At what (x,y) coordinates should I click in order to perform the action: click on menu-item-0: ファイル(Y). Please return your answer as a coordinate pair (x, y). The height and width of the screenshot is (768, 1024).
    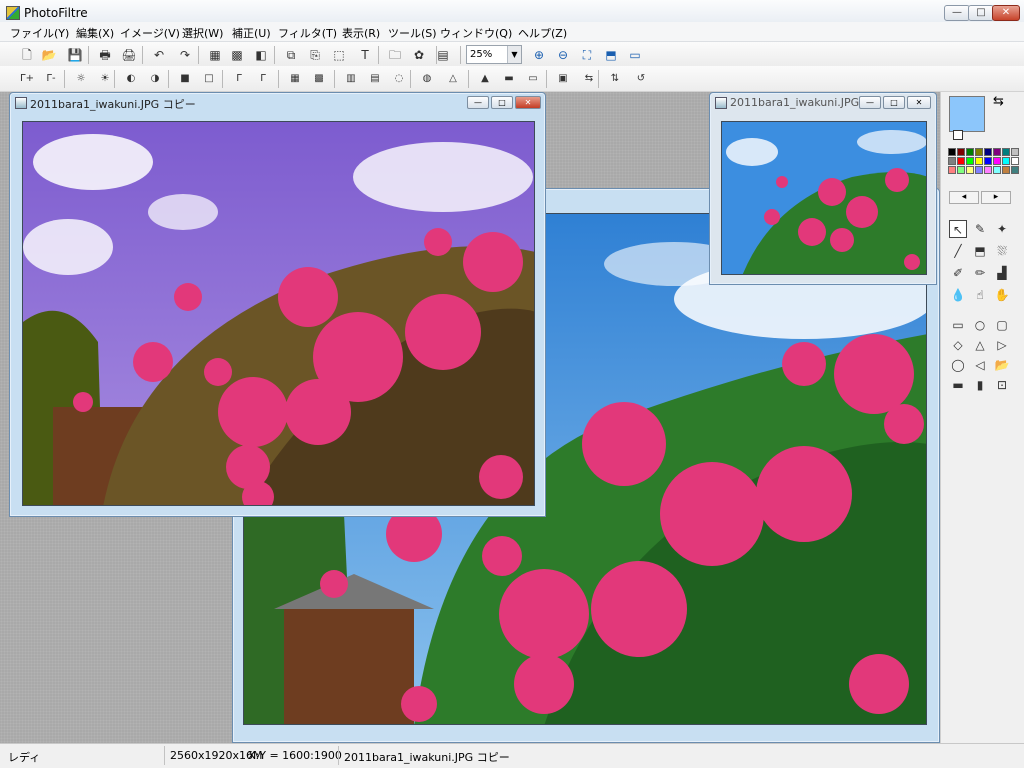
    Looking at the image, I should click on (39, 33).